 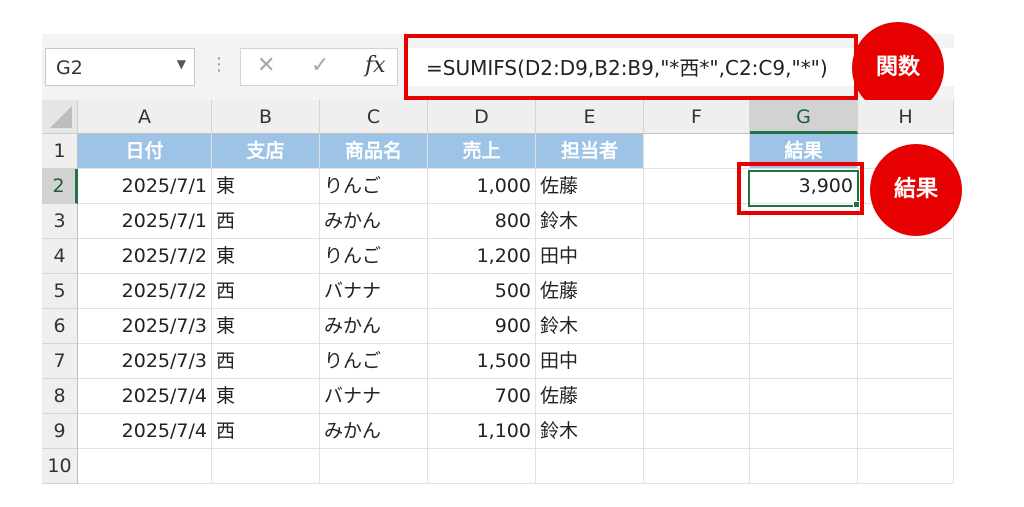 What do you see at coordinates (804, 466) in the screenshot?
I see `cell-g10` at bounding box center [804, 466].